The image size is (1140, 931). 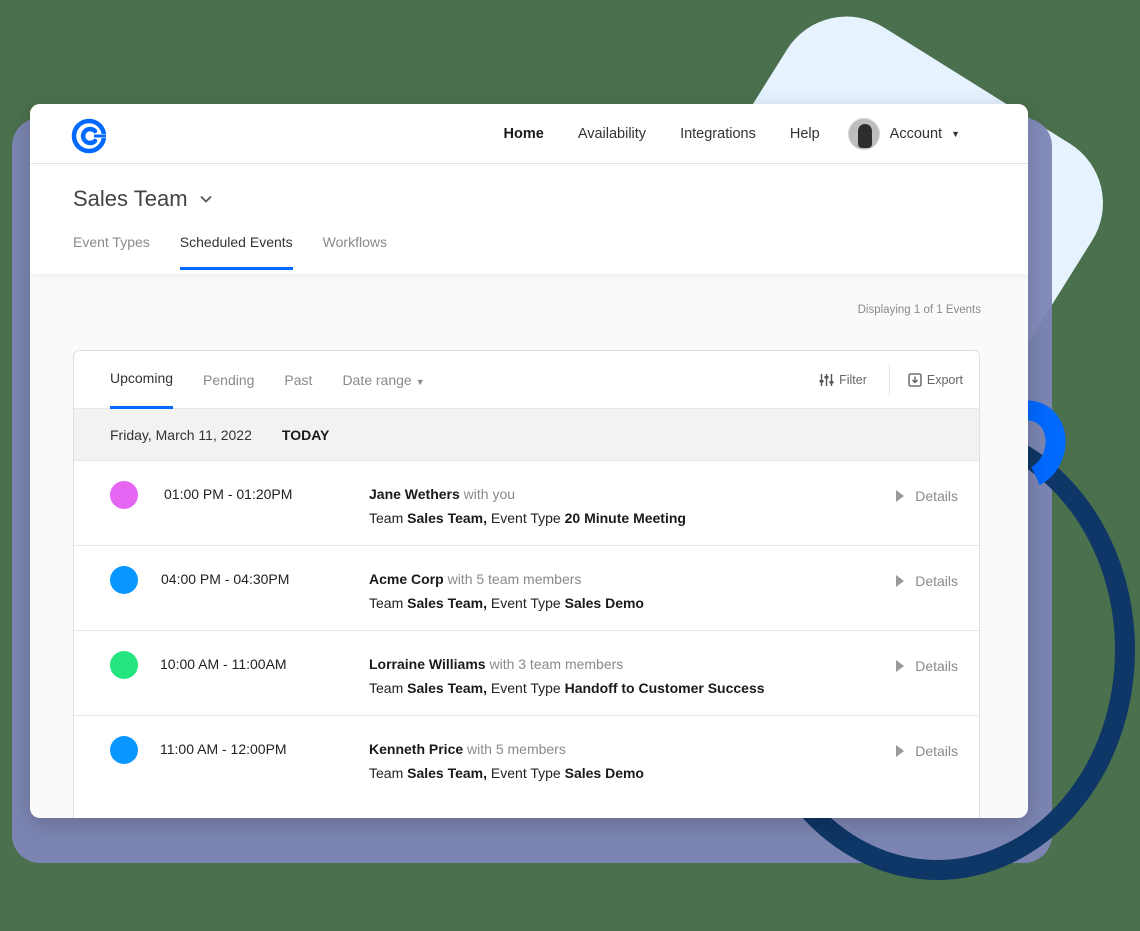 I want to click on export-icon, so click(x=915, y=380).